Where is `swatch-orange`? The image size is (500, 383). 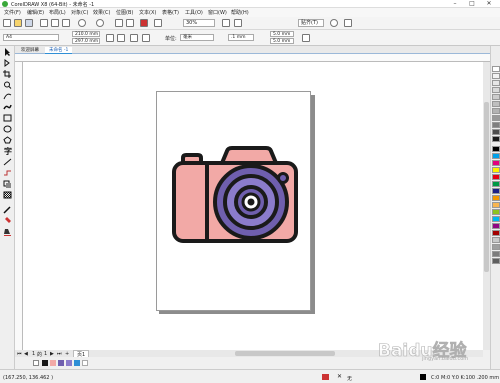
swatch-orange is located at coordinates (496, 198).